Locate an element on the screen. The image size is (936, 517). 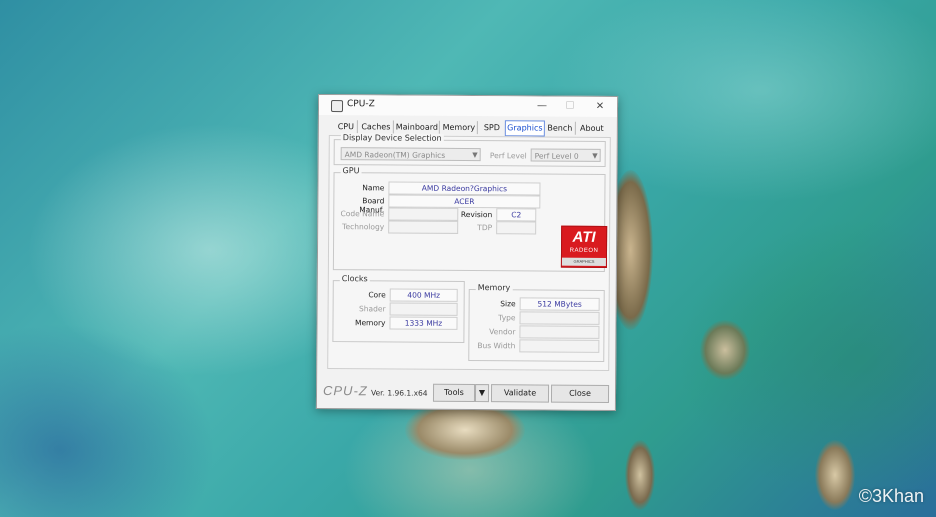
memory-vendor-value is located at coordinates (559, 332).